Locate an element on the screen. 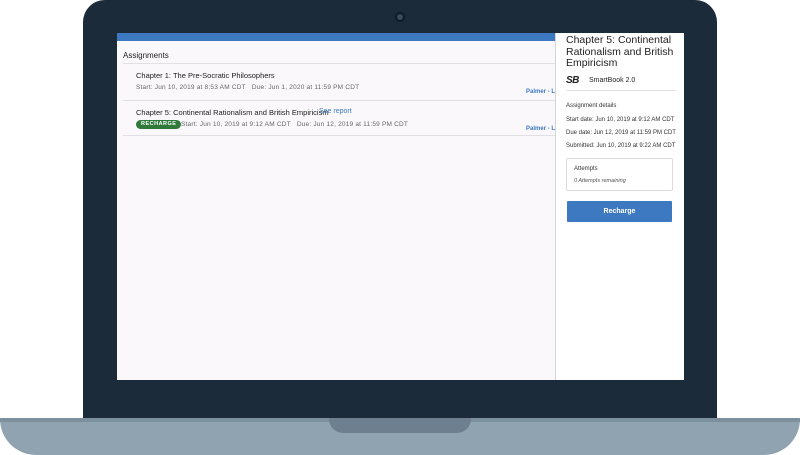  assignment-start: Start: Jun 10, 2019 at 8:53 AM CDT is located at coordinates (191, 87).